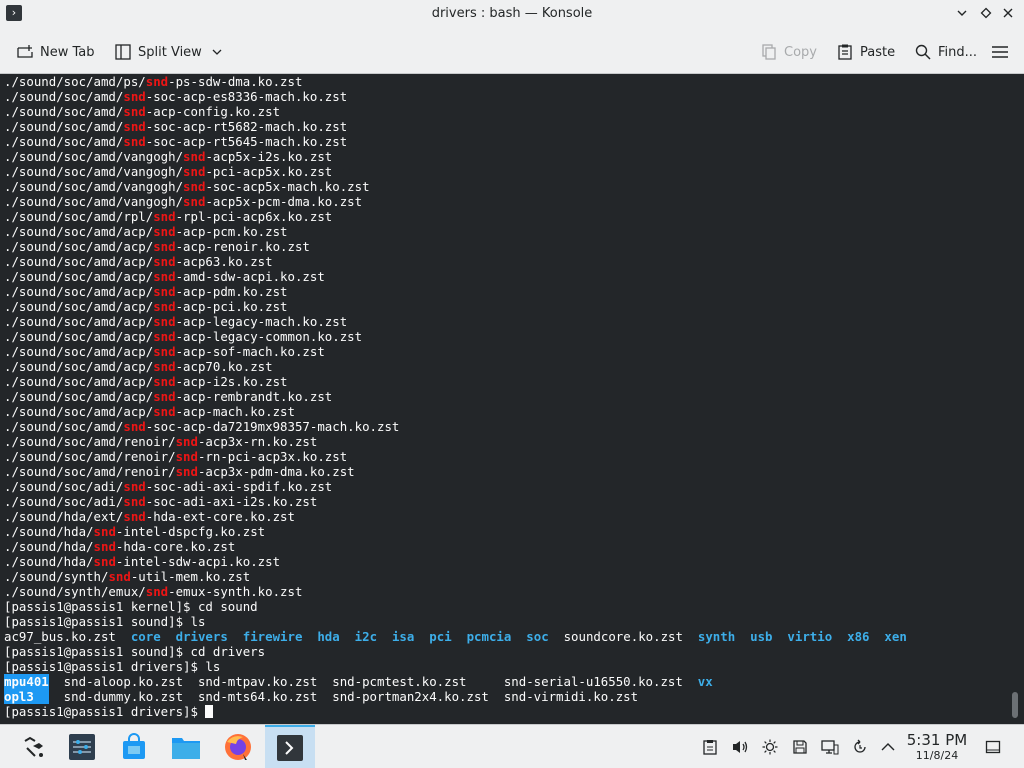 Image resolution: width=1024 pixels, height=768 pixels. I want to click on copy-button: Copy, so click(788, 52).